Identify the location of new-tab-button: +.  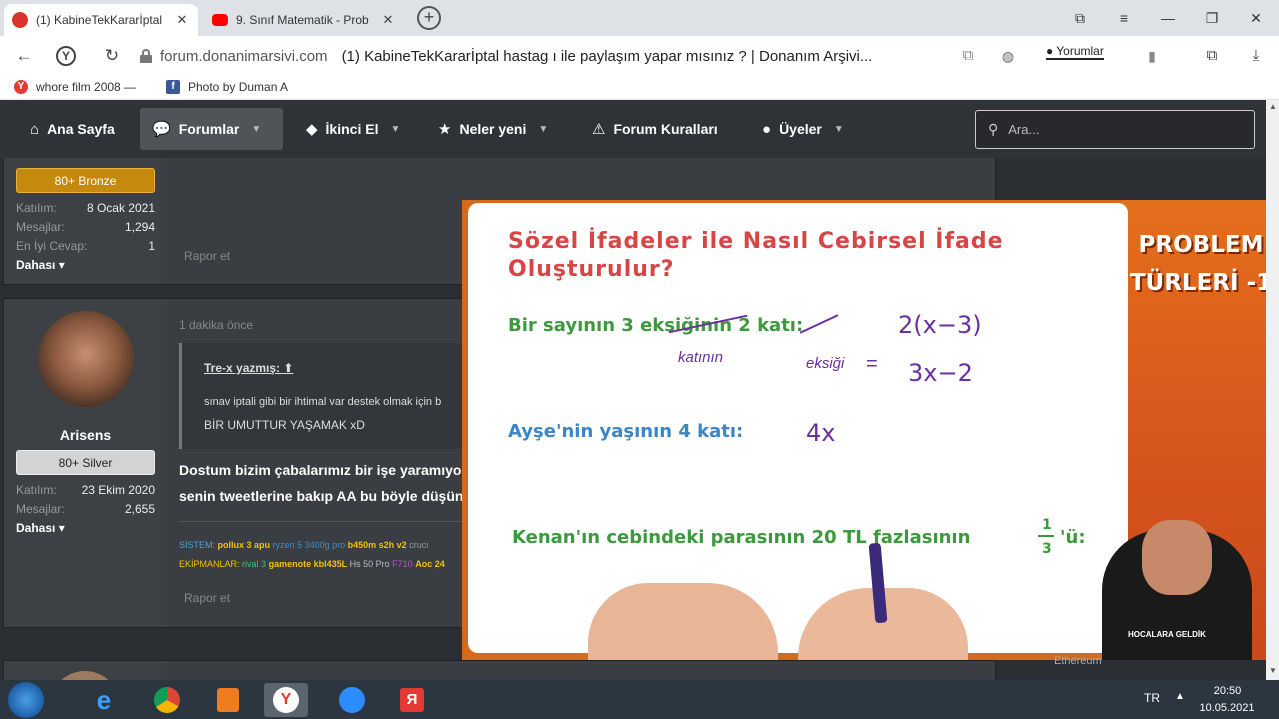
(429, 18).